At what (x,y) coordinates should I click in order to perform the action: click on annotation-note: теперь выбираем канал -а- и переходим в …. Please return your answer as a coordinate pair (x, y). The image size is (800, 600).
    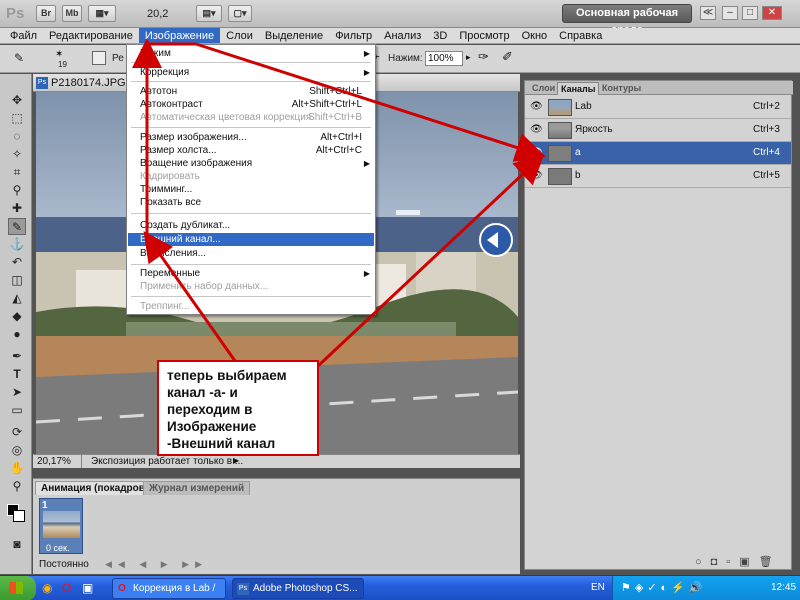
    Looking at the image, I should click on (238, 408).